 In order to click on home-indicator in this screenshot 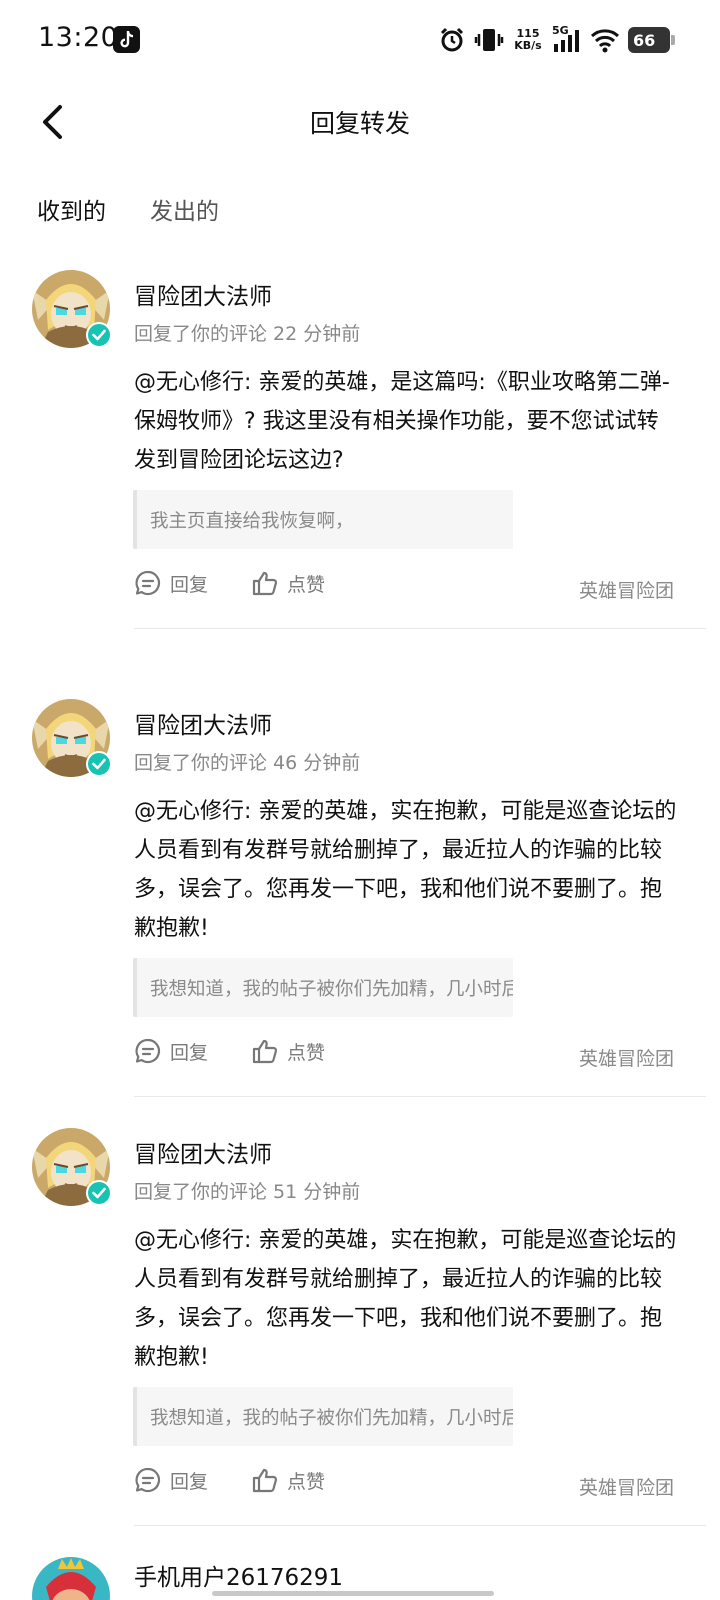, I will do `click(353, 1593)`.